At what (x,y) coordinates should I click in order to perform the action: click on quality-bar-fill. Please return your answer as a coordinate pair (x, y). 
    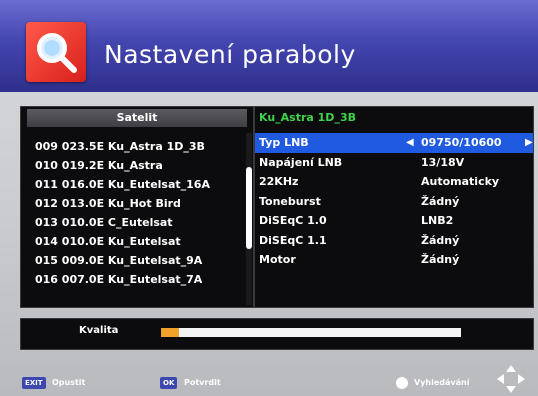
    Looking at the image, I should click on (170, 332).